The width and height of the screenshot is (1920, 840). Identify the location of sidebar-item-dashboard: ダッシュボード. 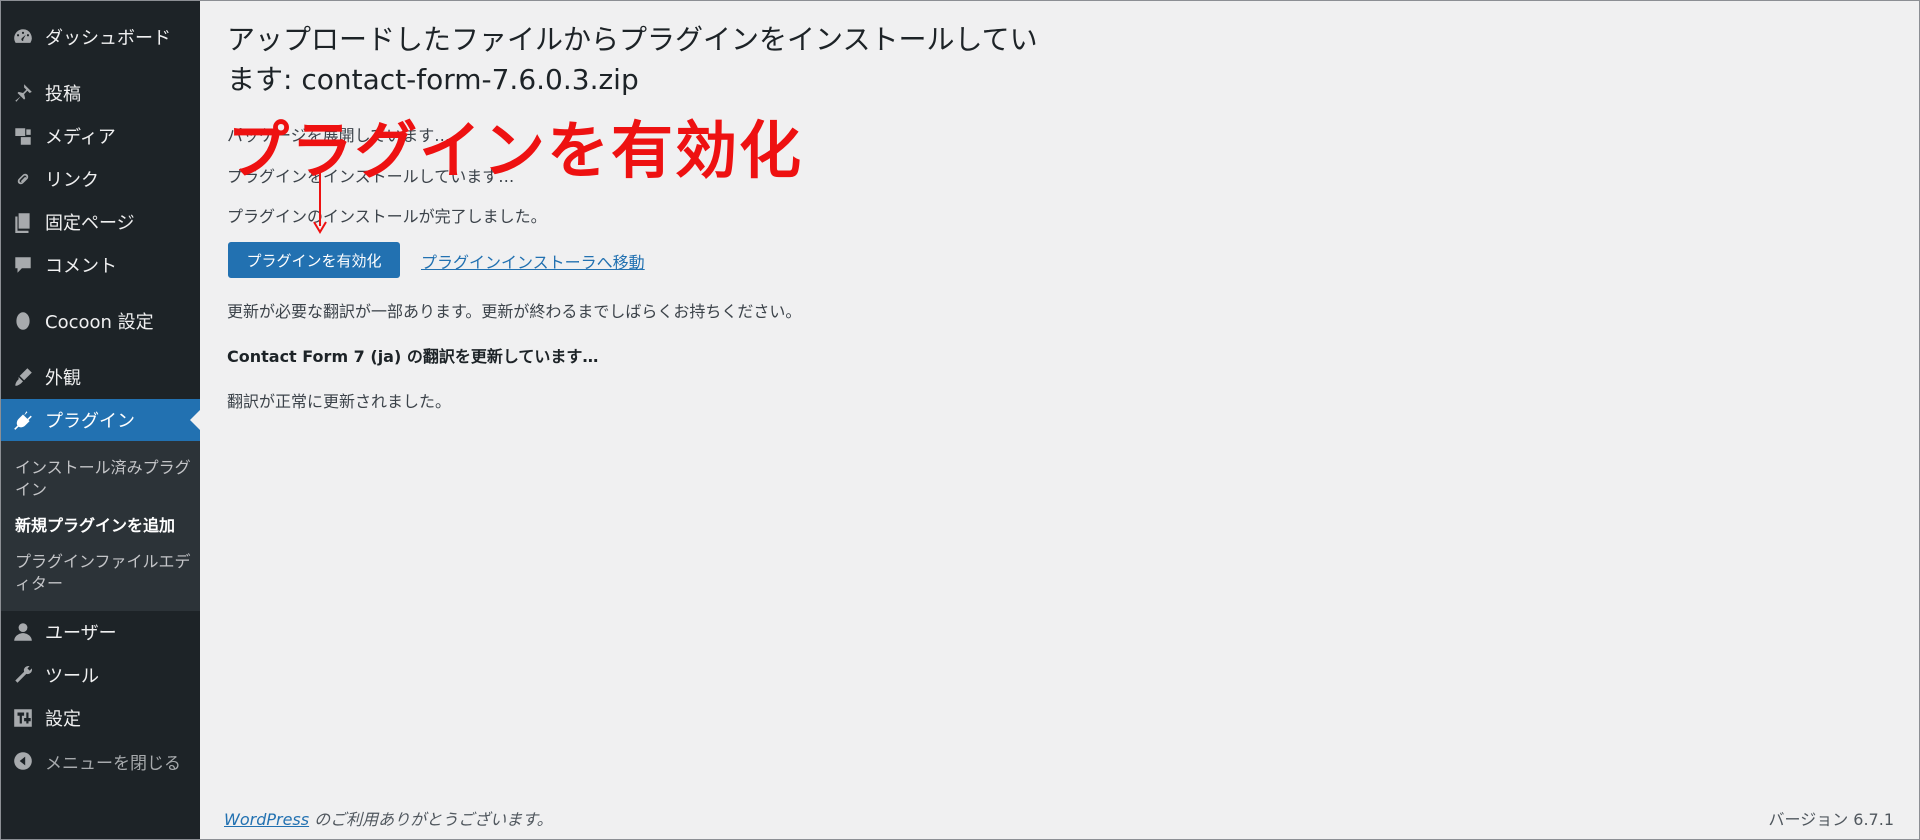
(100, 37).